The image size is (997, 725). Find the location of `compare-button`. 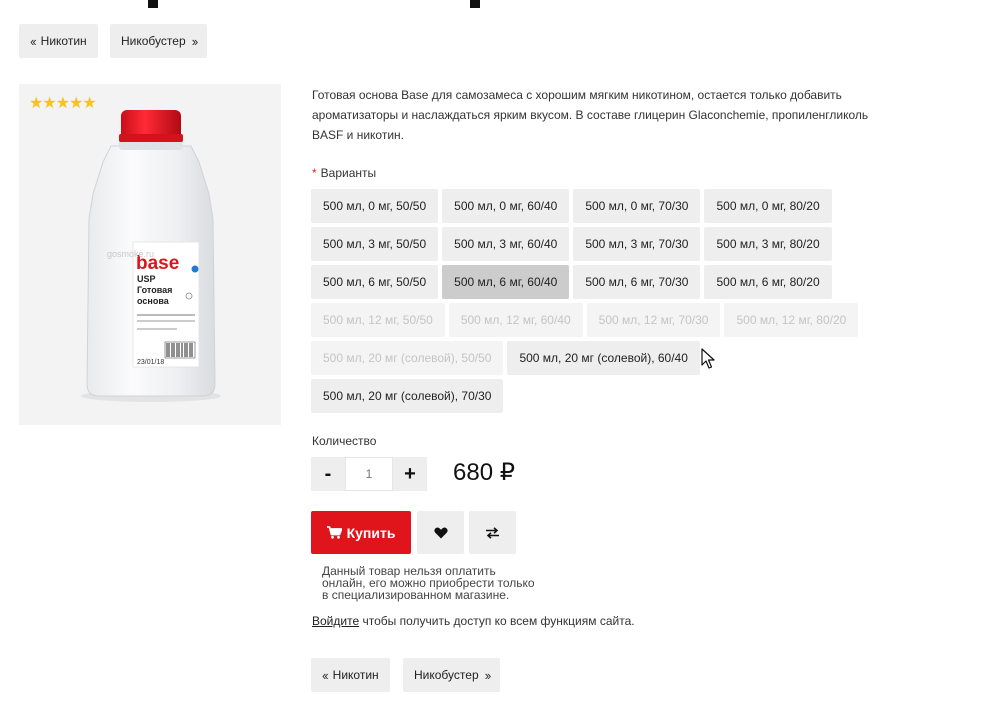

compare-button is located at coordinates (492, 532).